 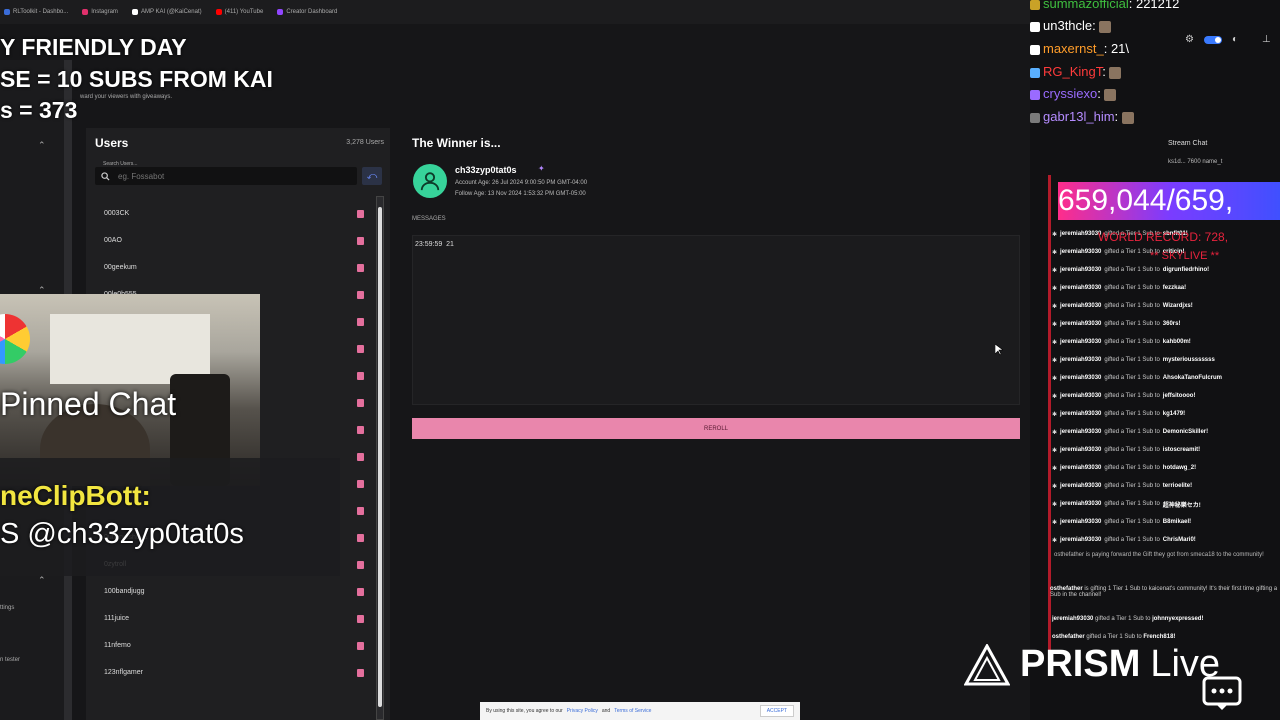 I want to click on user-row: 111juice, so click(x=235, y=618).